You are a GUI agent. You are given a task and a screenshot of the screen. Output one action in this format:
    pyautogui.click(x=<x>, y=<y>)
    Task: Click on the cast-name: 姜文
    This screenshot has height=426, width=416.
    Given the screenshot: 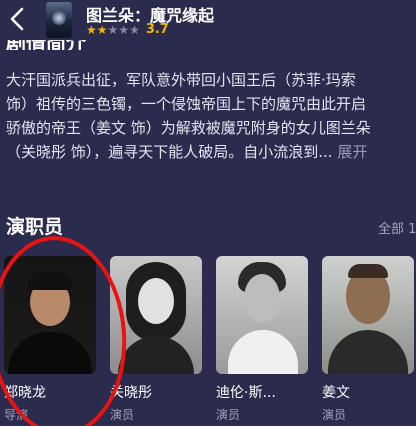 What is the action you would take?
    pyautogui.click(x=336, y=393)
    